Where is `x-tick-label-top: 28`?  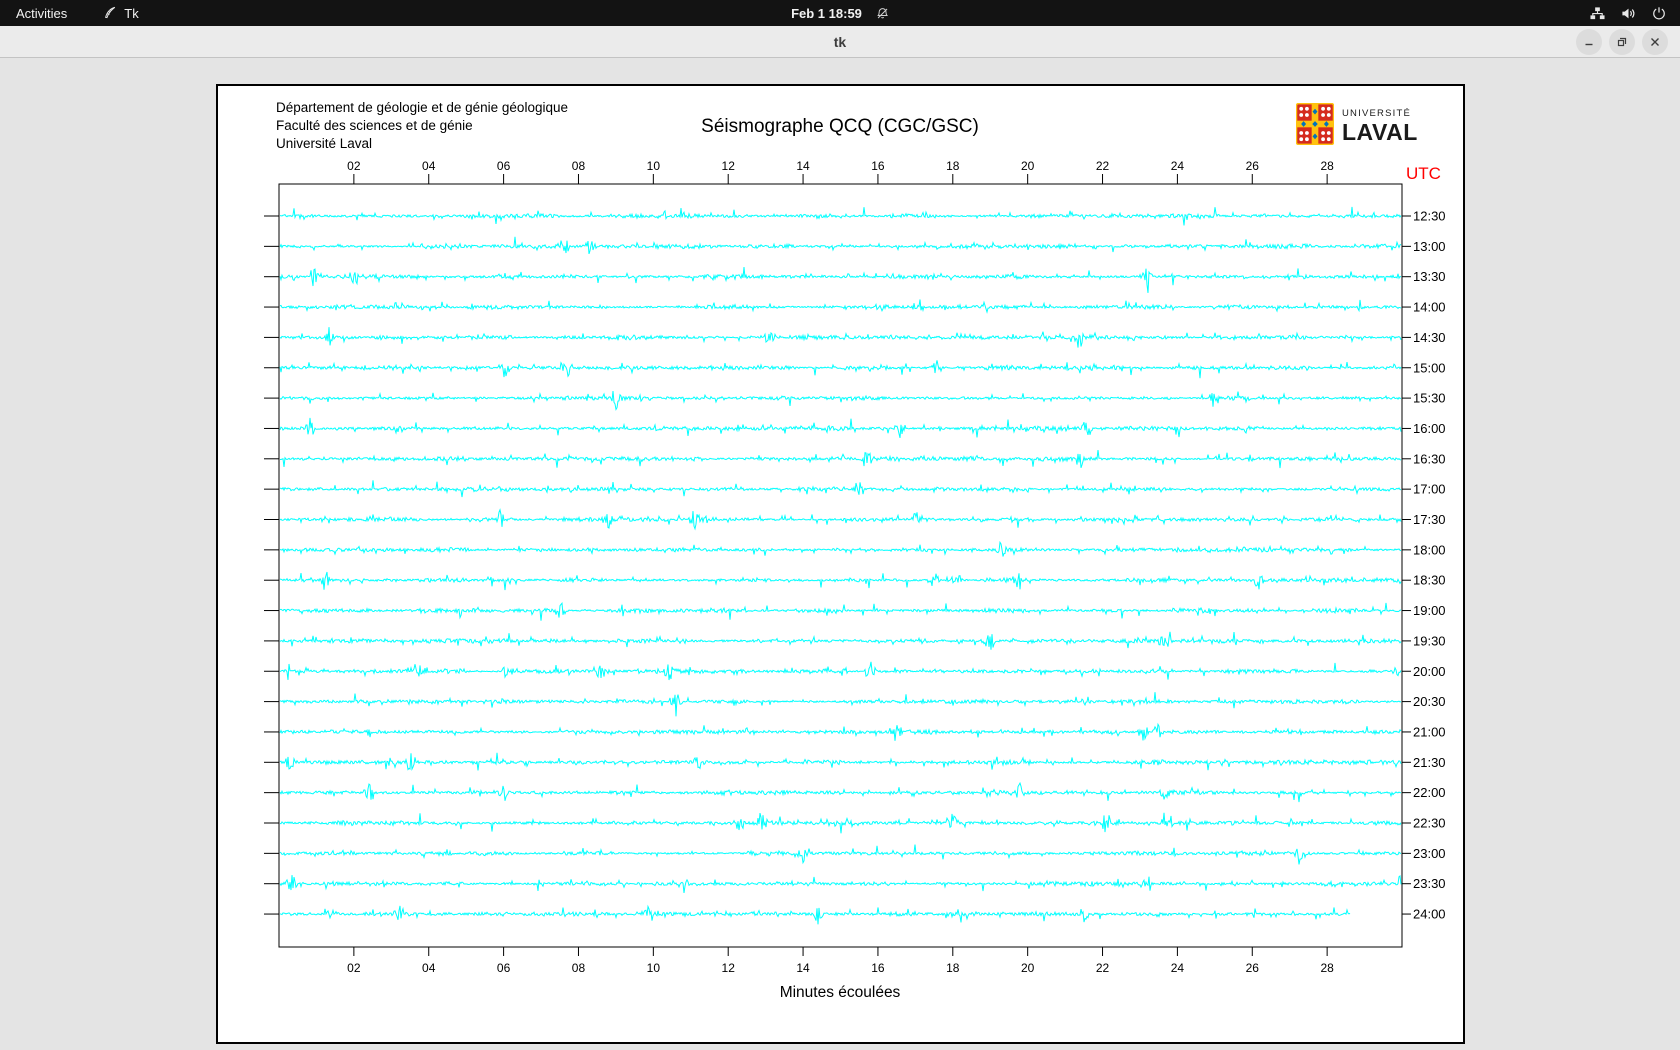 x-tick-label-top: 28 is located at coordinates (1327, 166).